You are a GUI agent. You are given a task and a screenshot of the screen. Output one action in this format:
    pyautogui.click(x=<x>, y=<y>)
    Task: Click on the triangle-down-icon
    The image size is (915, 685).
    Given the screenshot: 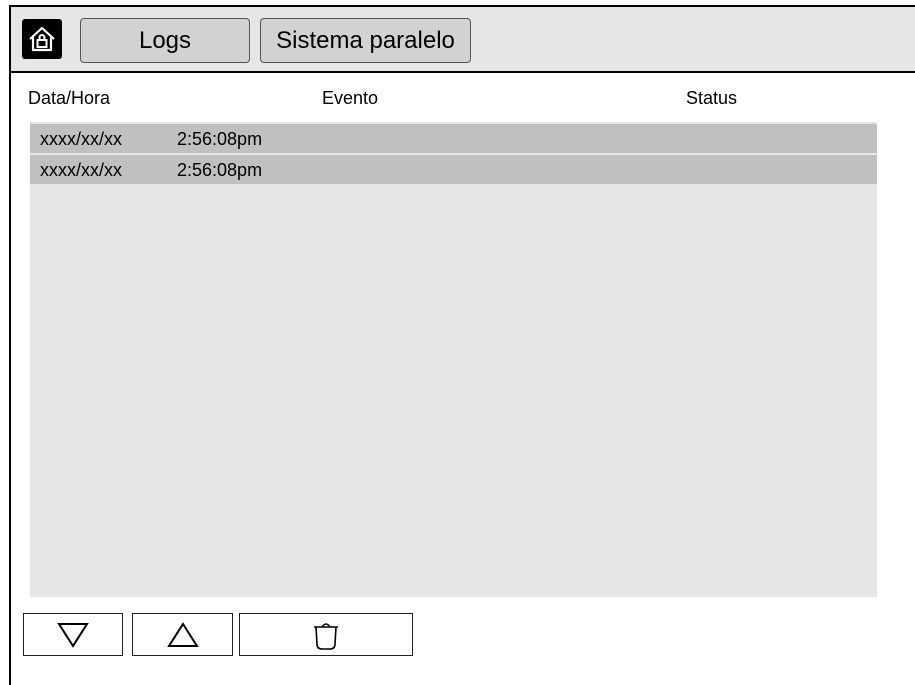 What is the action you would take?
    pyautogui.click(x=73, y=635)
    